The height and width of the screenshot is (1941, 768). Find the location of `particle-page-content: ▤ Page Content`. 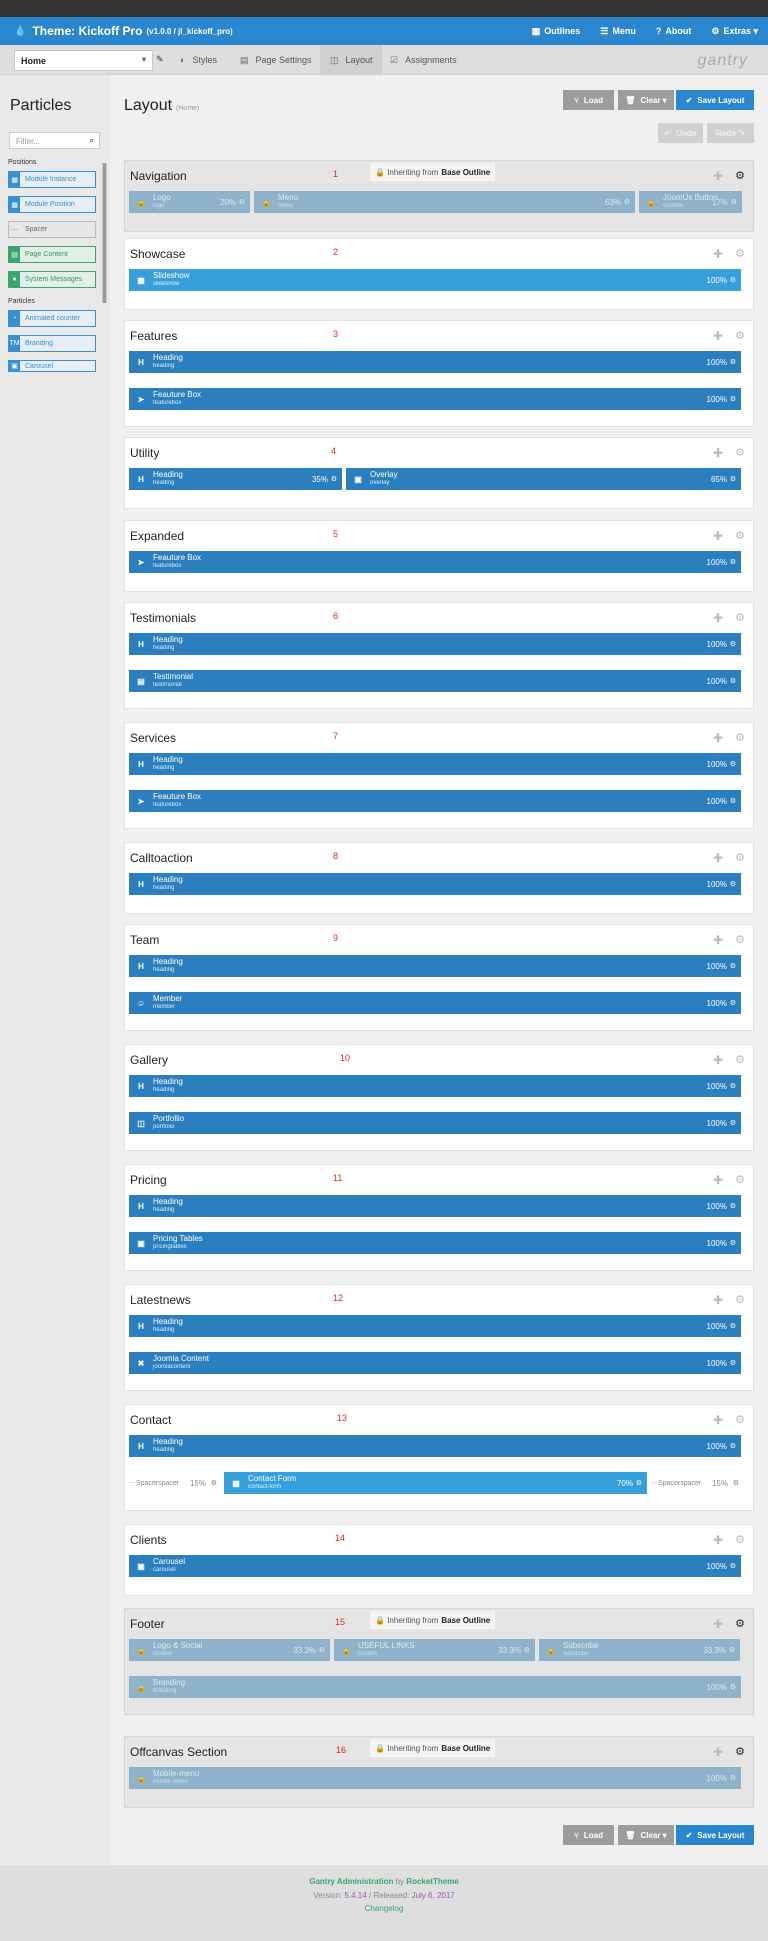

particle-page-content: ▤ Page Content is located at coordinates (52, 254).